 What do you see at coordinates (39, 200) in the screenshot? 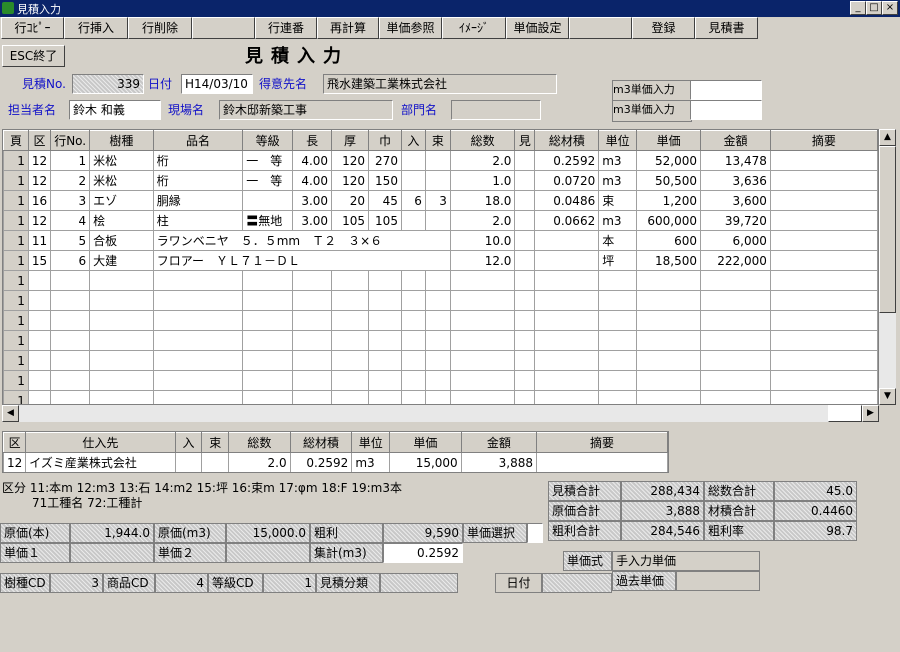
I see `grid-cell: 16` at bounding box center [39, 200].